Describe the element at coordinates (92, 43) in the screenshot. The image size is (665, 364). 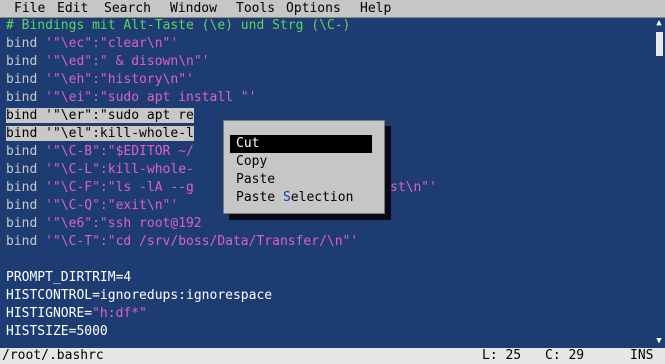
I see `code-line: bind '"\ec":"clear\n"'` at that location.